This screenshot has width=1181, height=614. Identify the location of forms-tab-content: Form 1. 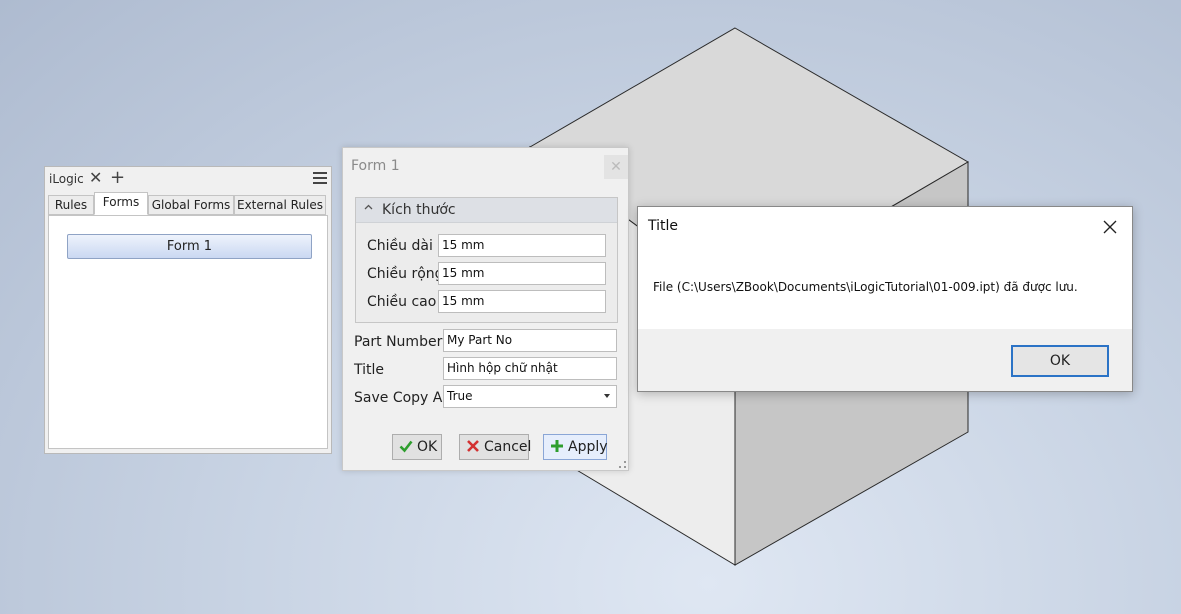
(188, 332).